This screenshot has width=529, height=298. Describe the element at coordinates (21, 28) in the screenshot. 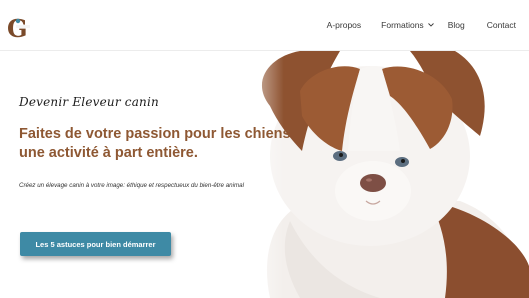

I see `site-logo: G` at that location.